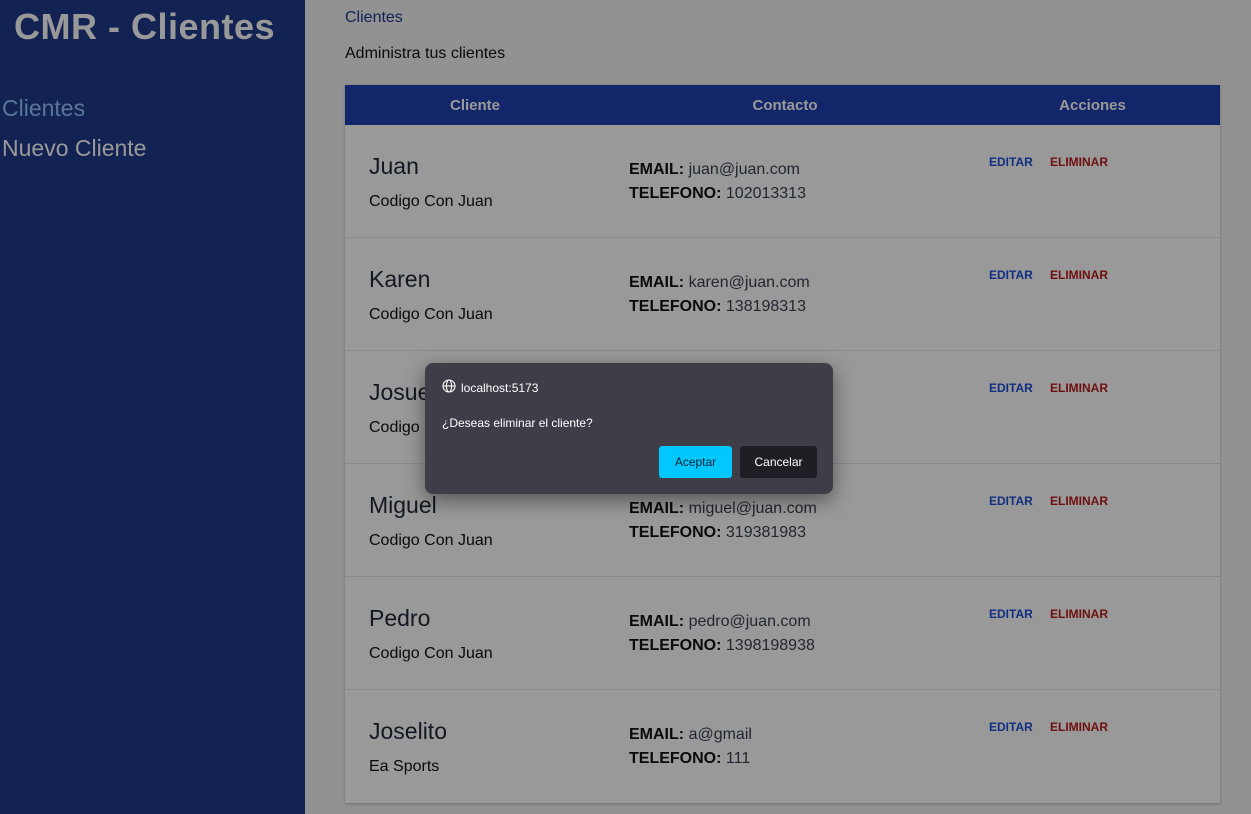  What do you see at coordinates (778, 462) in the screenshot?
I see `cancel-button: Cancelar` at bounding box center [778, 462].